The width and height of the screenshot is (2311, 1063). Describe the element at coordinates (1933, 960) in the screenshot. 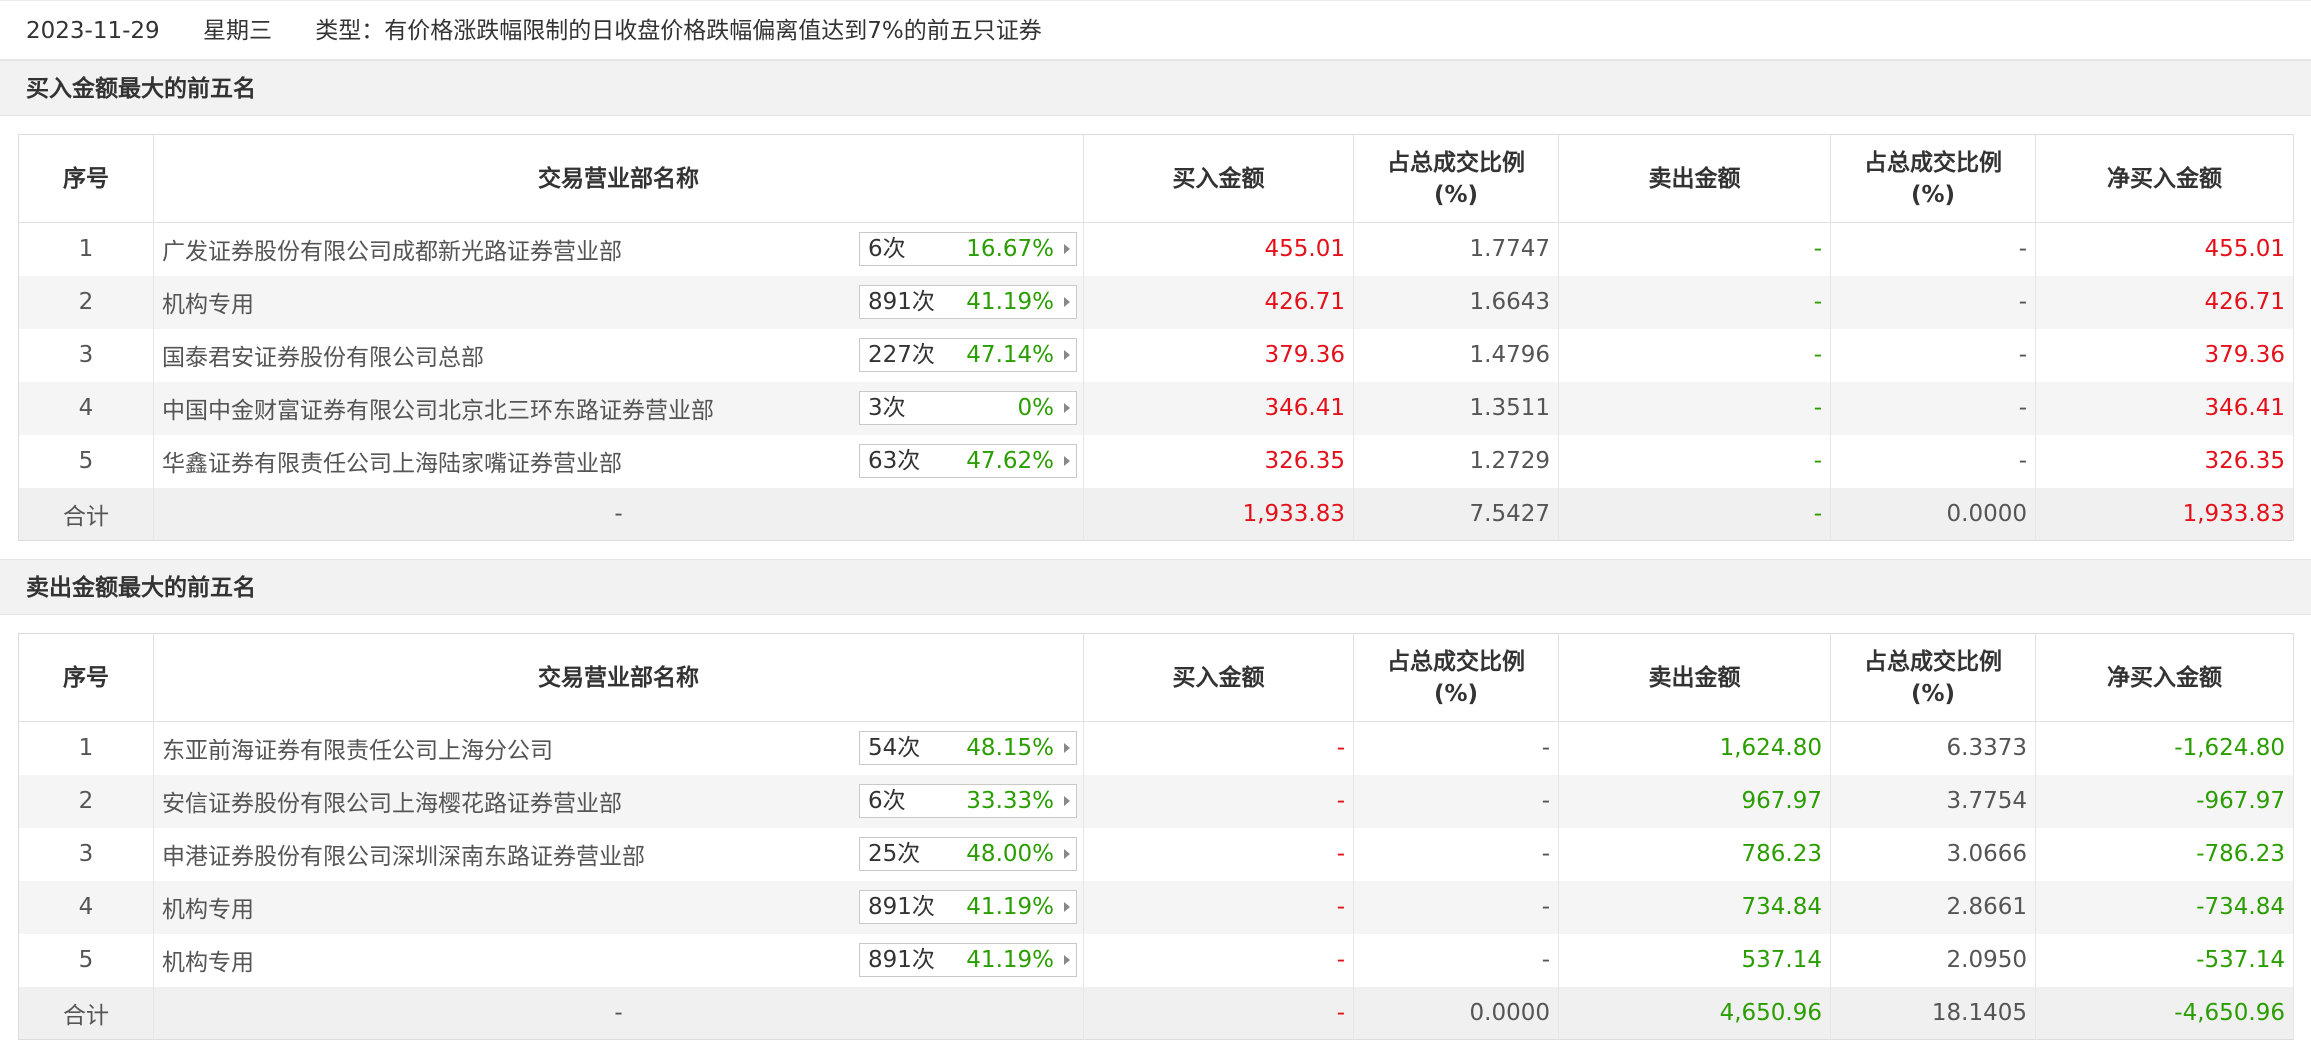

I see `sell-ratio: 2.0950` at that location.